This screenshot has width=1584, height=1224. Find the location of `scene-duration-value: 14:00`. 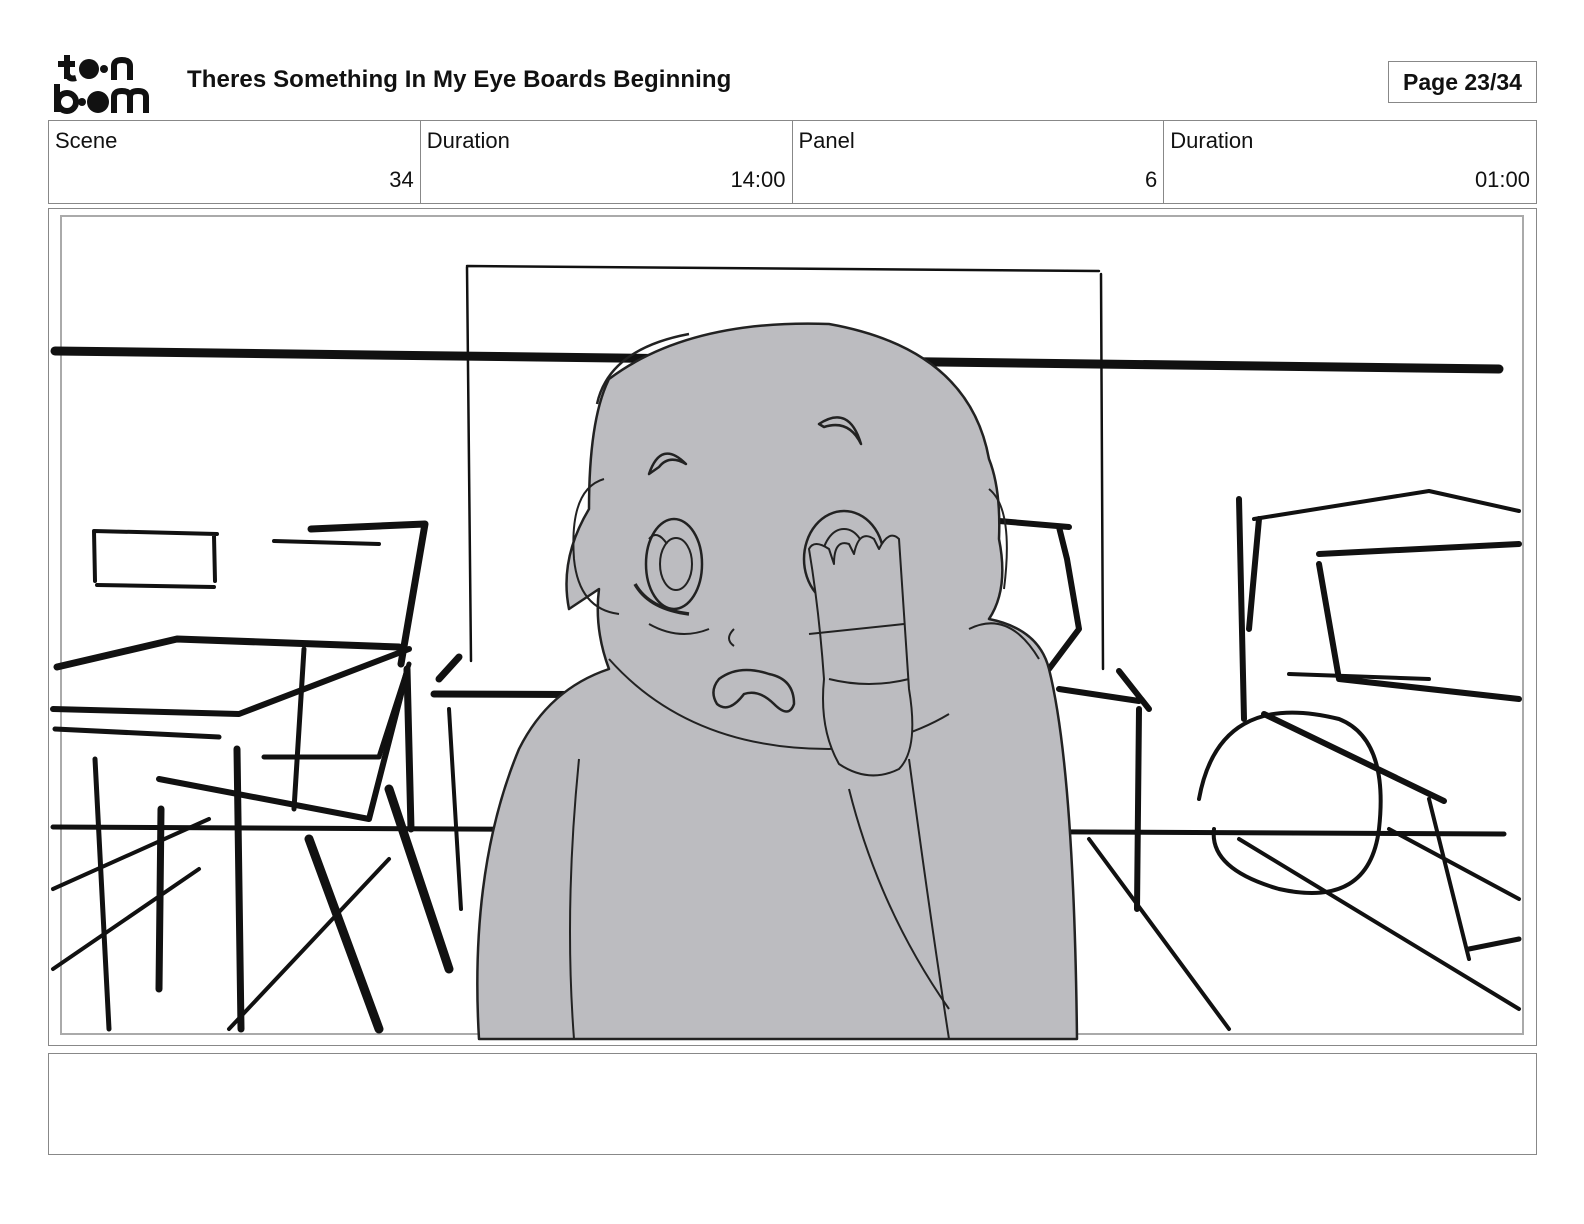

scene-duration-value: 14:00 is located at coordinates (758, 179).